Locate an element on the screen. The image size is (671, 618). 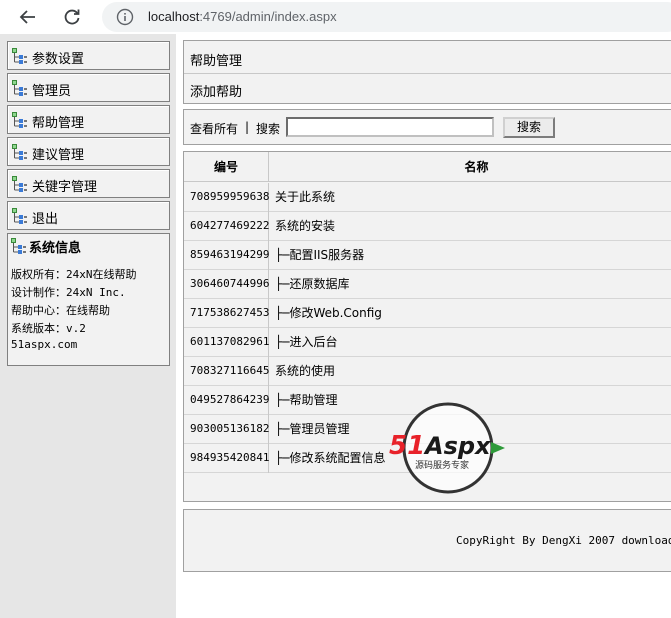
sidebar-item-label: 帮助管理 is located at coordinates (58, 123).